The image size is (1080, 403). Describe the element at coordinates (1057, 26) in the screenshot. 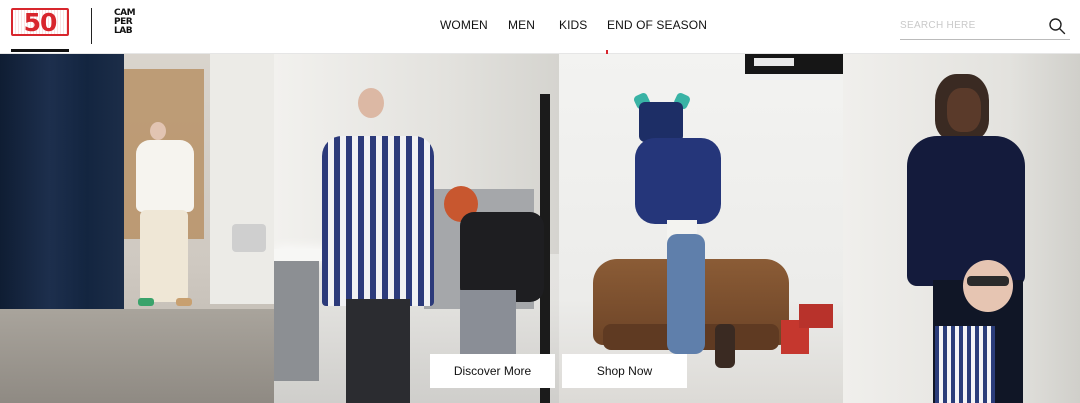

I see `search-icon` at that location.